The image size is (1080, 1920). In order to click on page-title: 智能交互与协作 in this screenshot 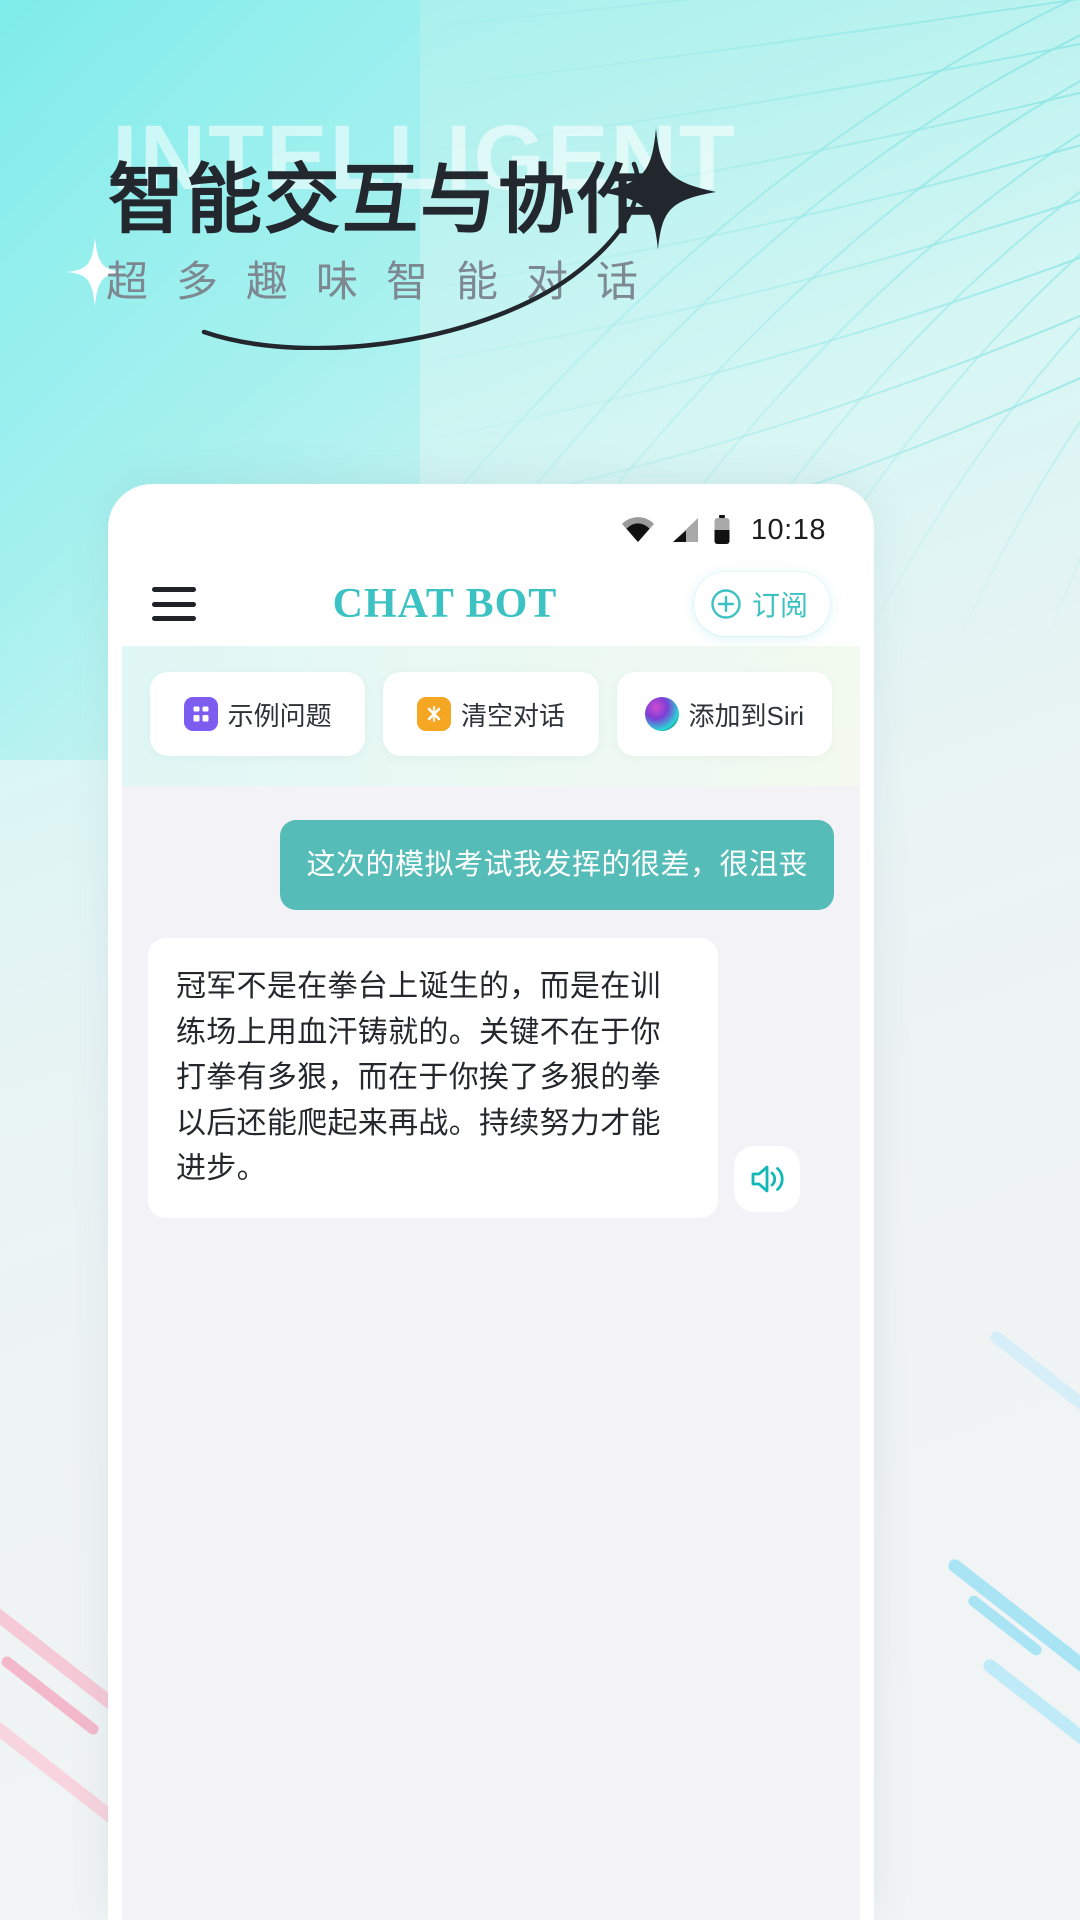, I will do `click(381, 200)`.